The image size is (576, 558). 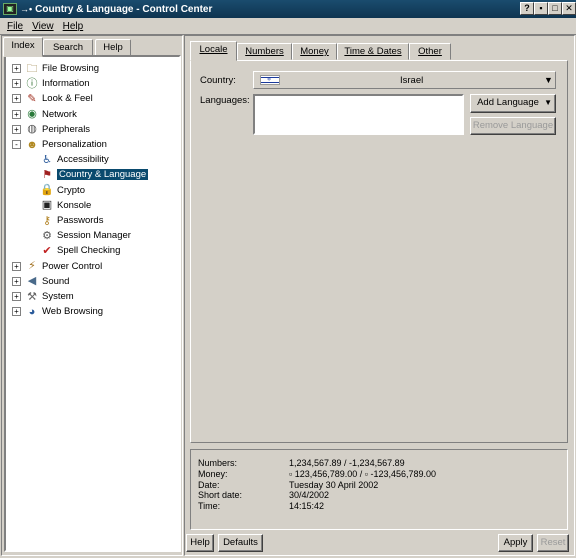 What do you see at coordinates (66, 84) in the screenshot?
I see `tree-item-label: Information` at bounding box center [66, 84].